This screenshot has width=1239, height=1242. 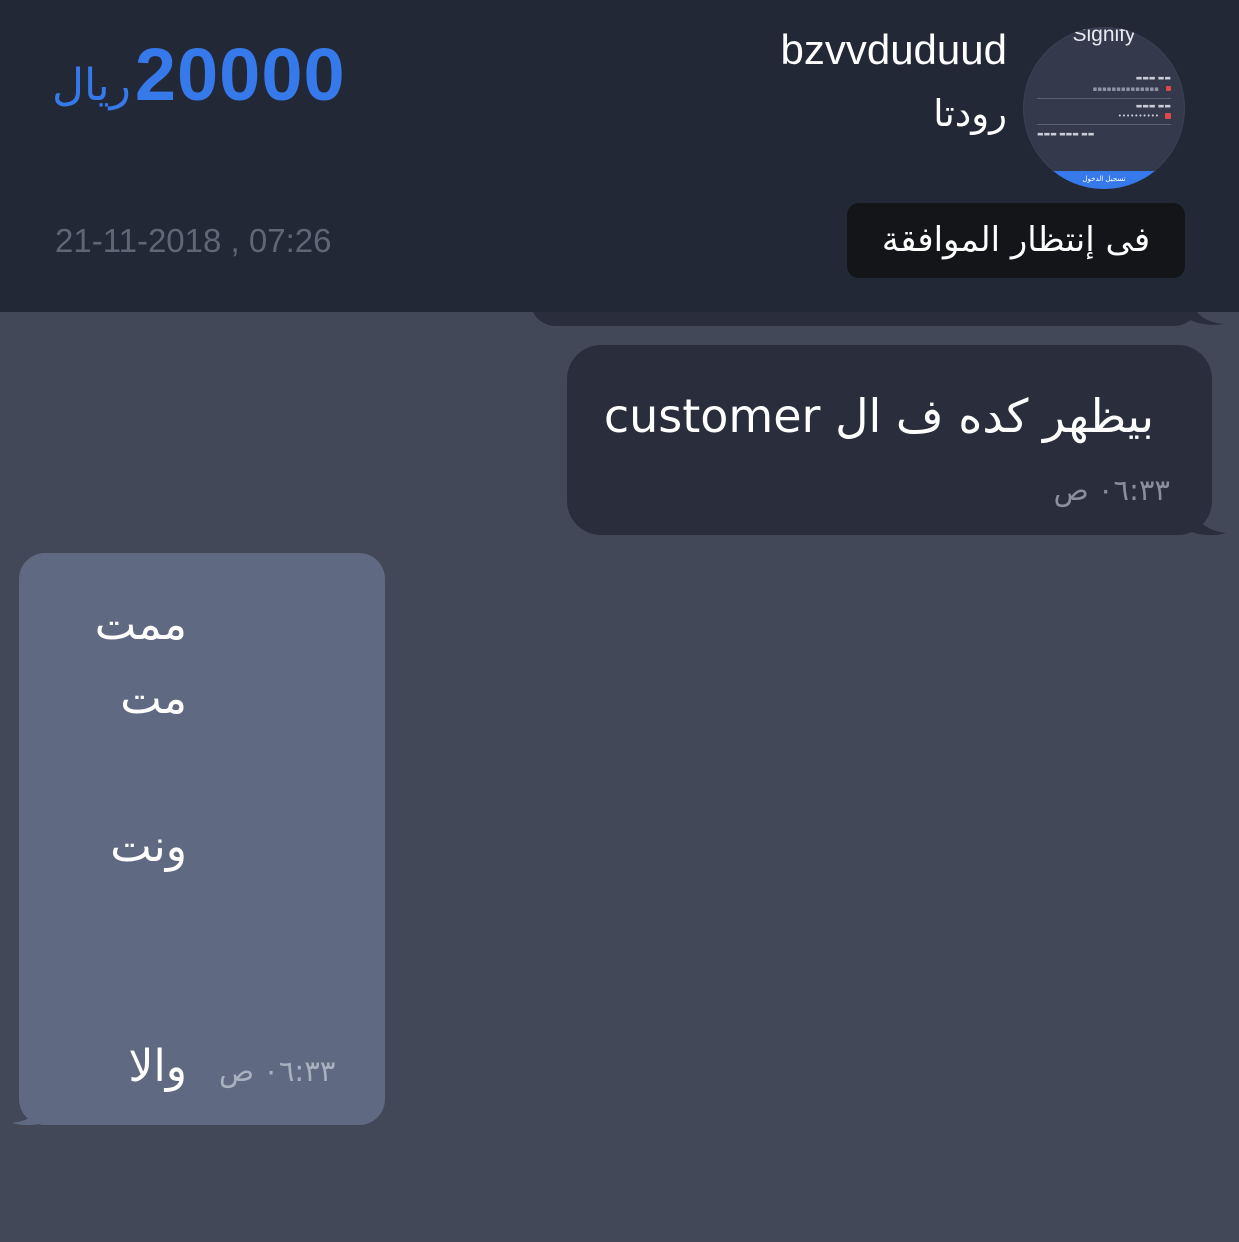 What do you see at coordinates (1168, 88) in the screenshot?
I see `mail-icon` at bounding box center [1168, 88].